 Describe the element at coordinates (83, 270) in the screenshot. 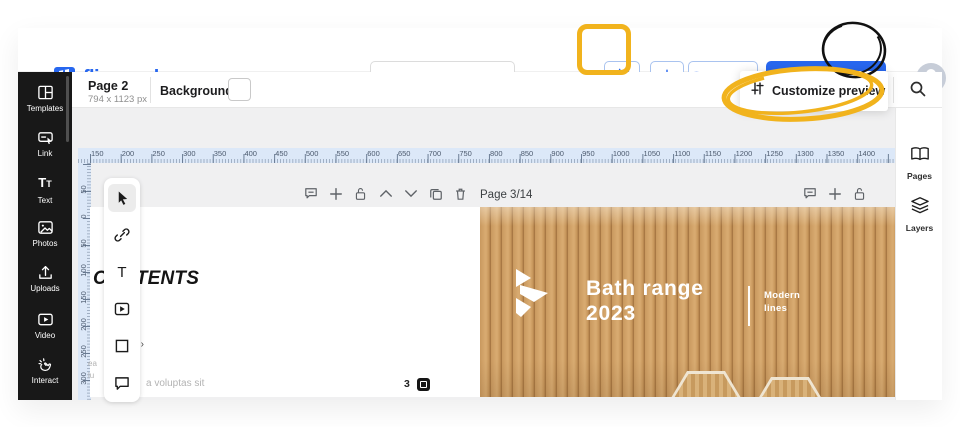

I see `ruler-tick-label: 100` at that location.